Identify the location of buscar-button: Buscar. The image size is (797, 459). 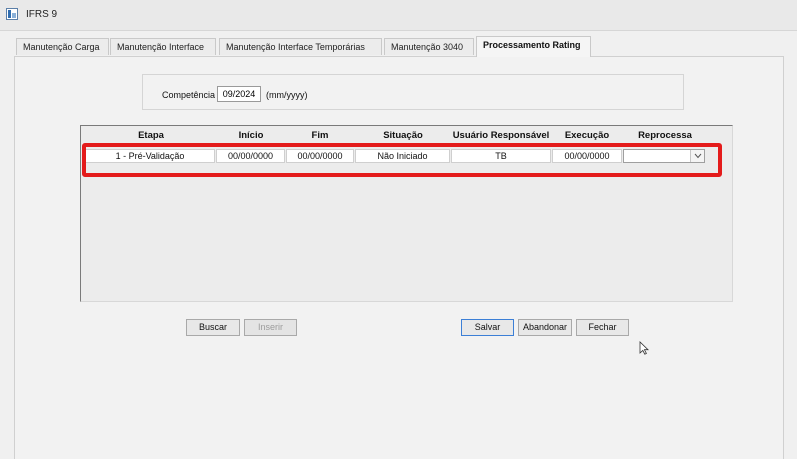
(213, 327).